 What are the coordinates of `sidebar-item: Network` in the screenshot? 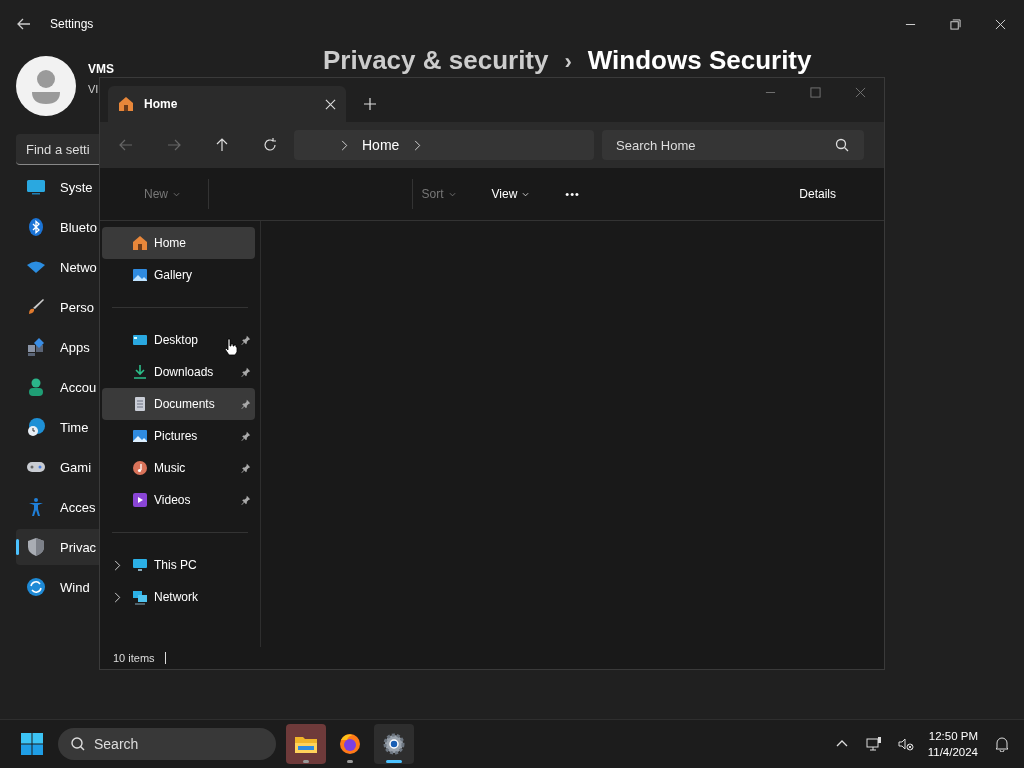 It's located at (178, 597).